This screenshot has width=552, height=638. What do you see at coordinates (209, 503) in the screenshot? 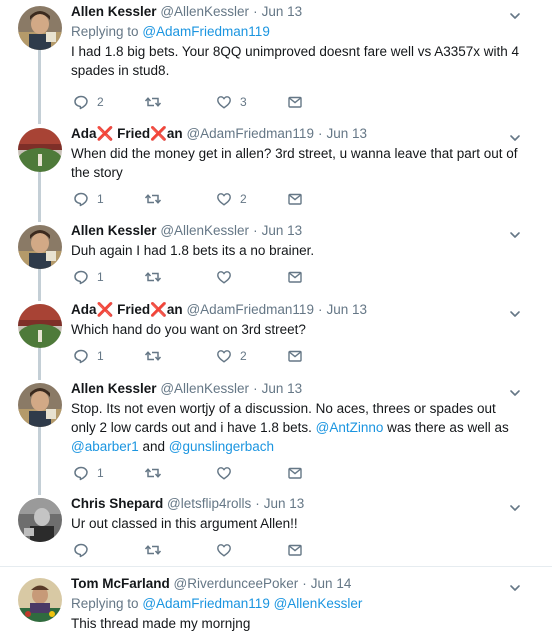
I see `author-handle: @letsflip4rolls` at bounding box center [209, 503].